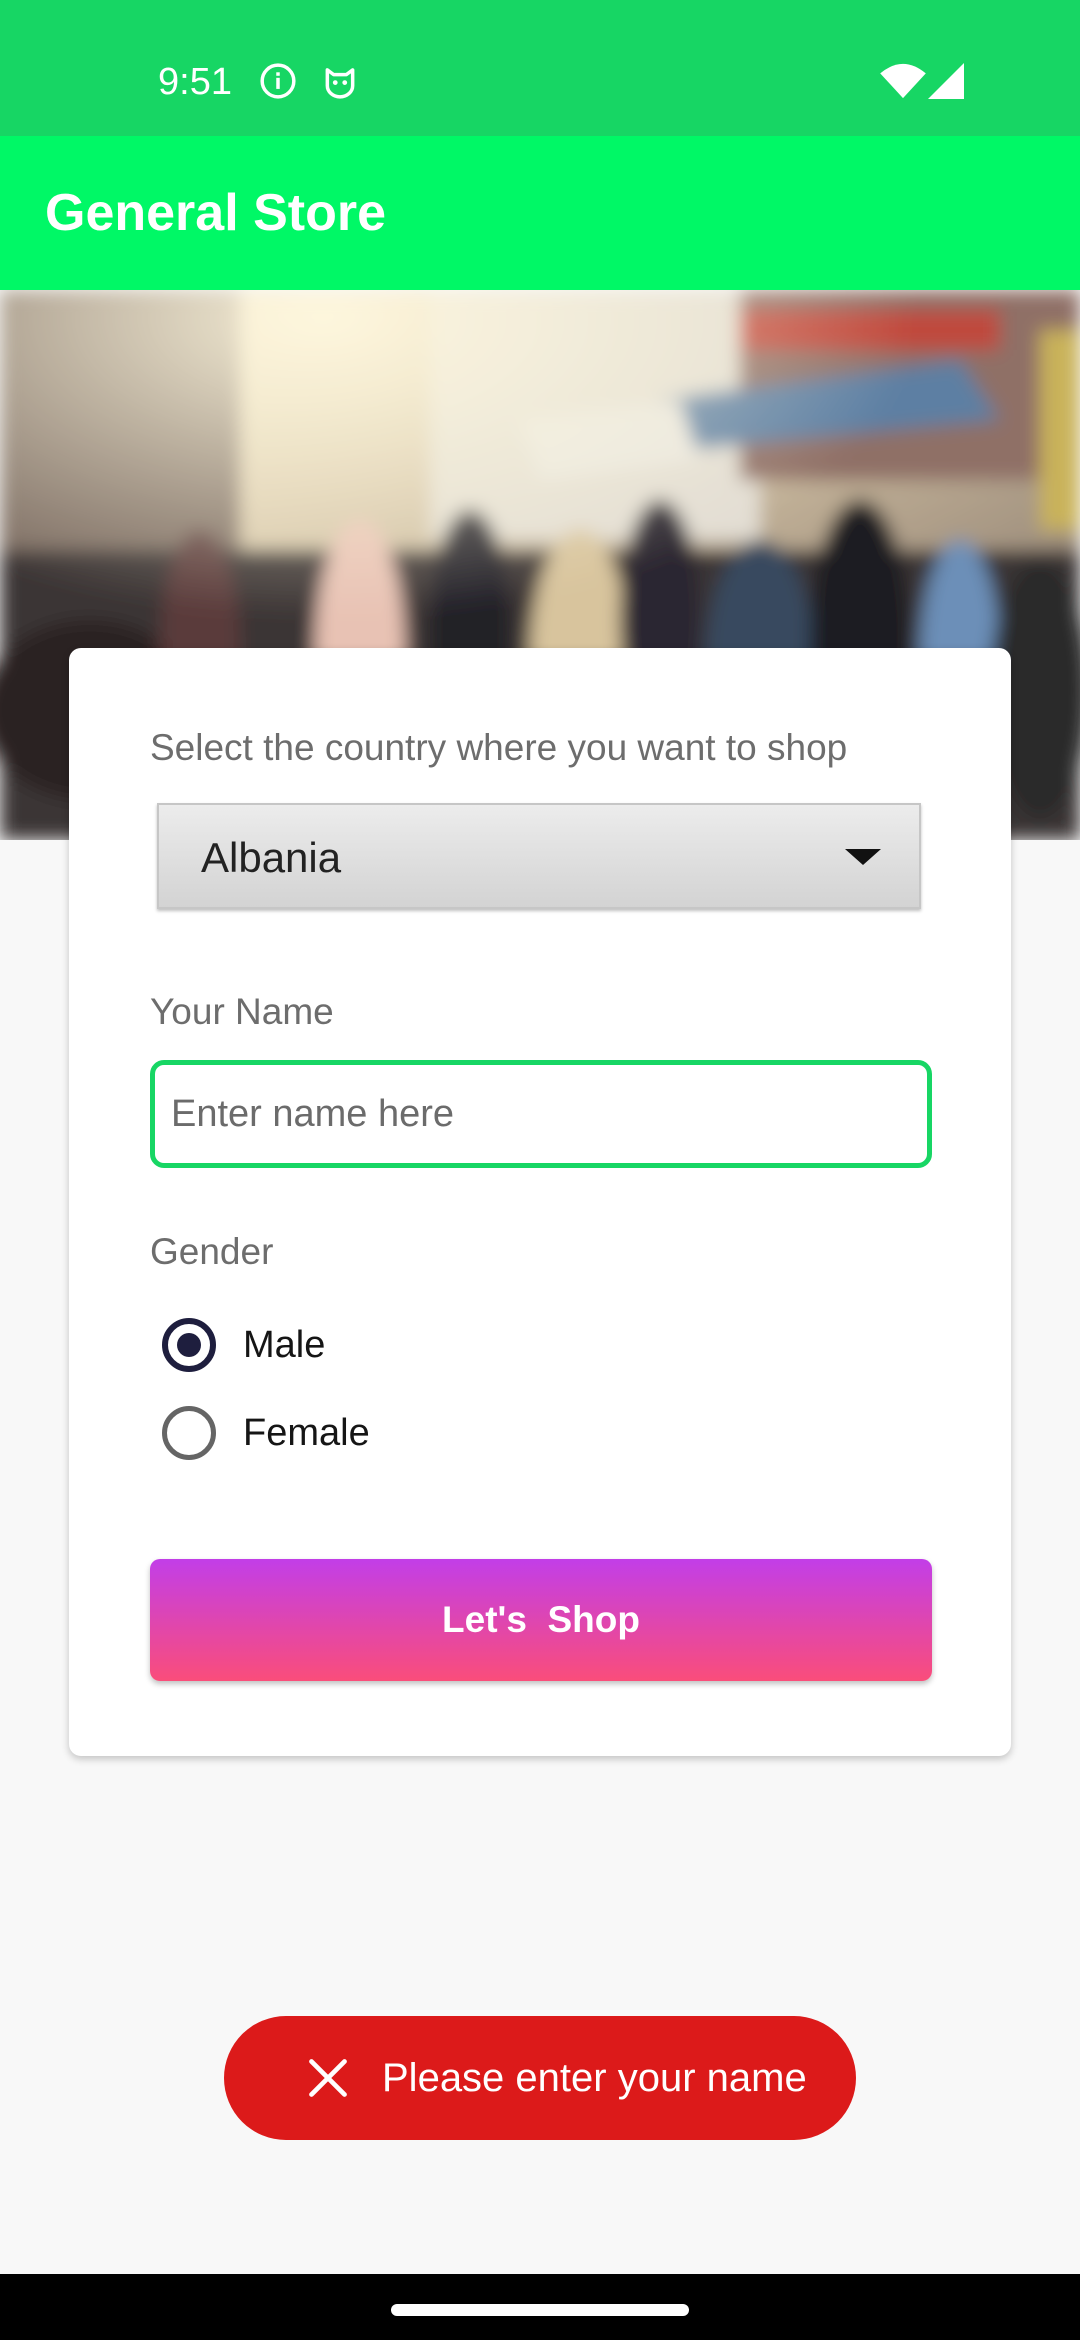 This screenshot has width=1080, height=2340. What do you see at coordinates (328, 2078) in the screenshot?
I see `close-icon` at bounding box center [328, 2078].